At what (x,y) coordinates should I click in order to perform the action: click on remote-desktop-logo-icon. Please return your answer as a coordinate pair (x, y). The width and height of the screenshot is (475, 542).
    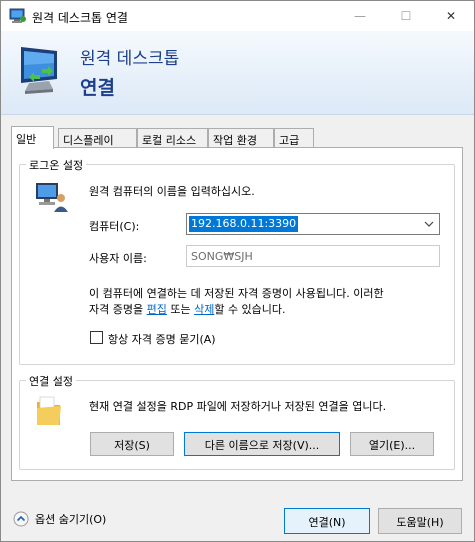
    Looking at the image, I should click on (39, 70).